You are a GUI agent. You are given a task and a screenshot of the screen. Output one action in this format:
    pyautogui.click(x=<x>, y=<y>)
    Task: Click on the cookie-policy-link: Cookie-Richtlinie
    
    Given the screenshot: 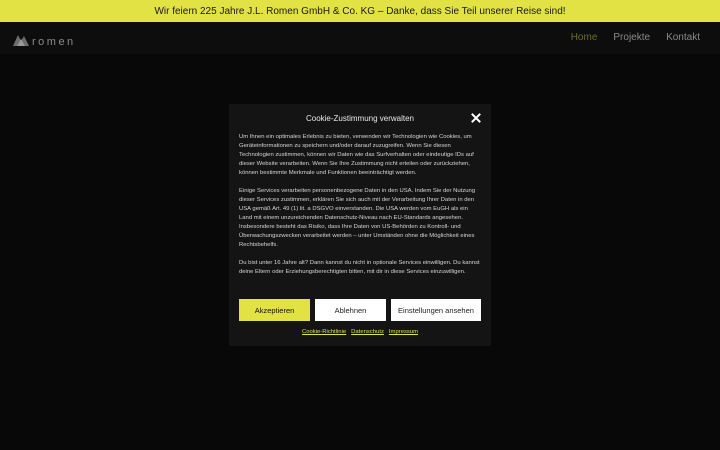 What is the action you would take?
    pyautogui.click(x=324, y=332)
    